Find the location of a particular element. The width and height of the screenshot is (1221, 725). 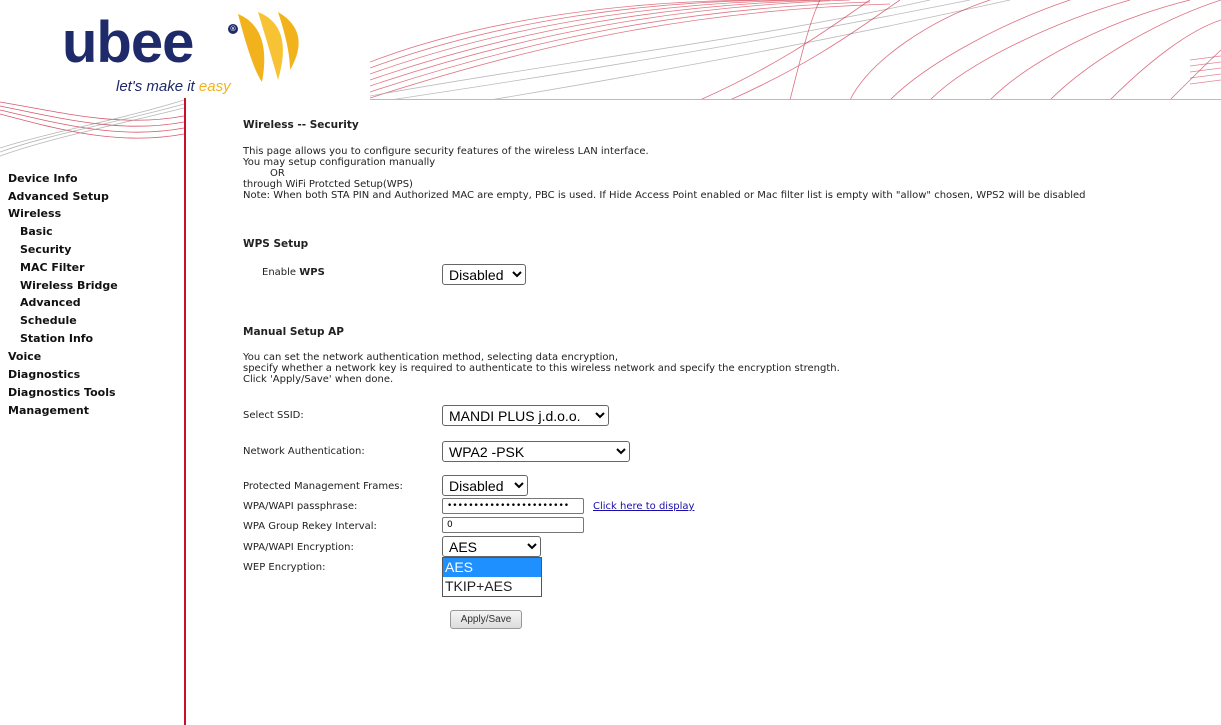

sidebar-item-basic: Basic is located at coordinates (36, 231).